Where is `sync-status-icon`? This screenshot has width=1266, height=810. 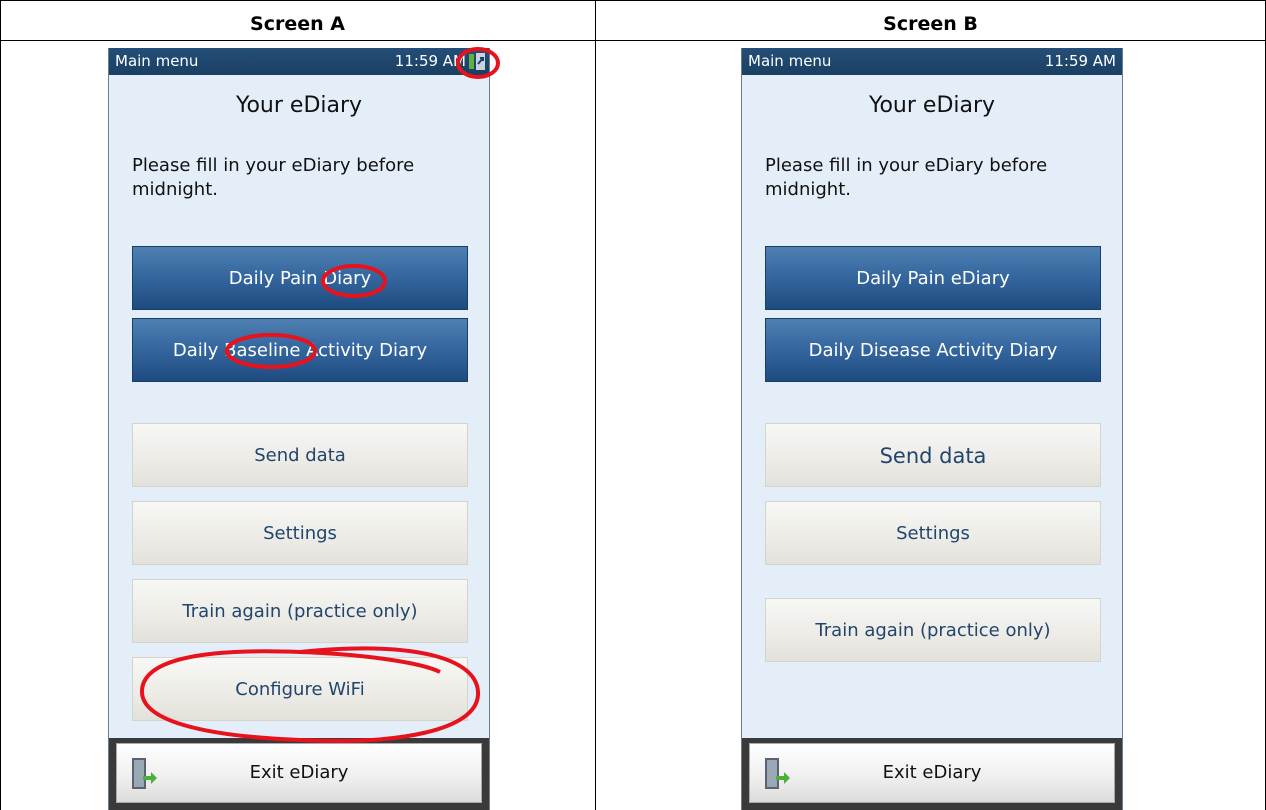 sync-status-icon is located at coordinates (477, 61).